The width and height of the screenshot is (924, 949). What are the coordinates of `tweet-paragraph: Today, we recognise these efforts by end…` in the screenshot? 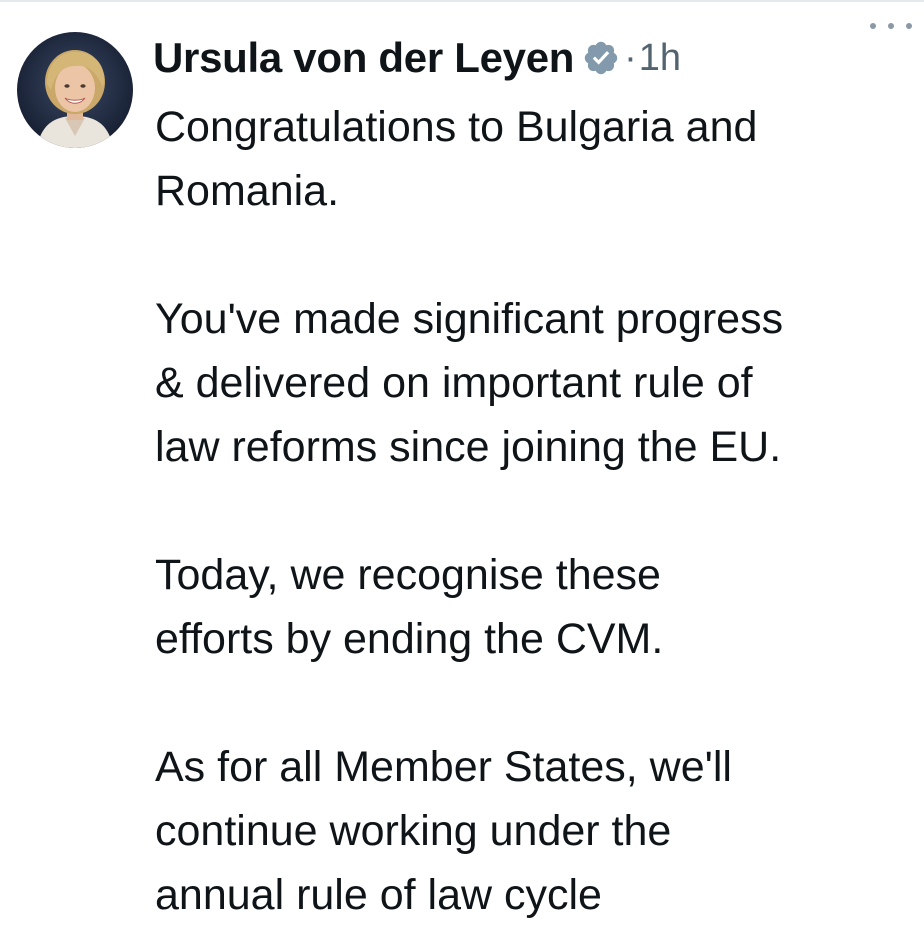 It's located at (537, 607).